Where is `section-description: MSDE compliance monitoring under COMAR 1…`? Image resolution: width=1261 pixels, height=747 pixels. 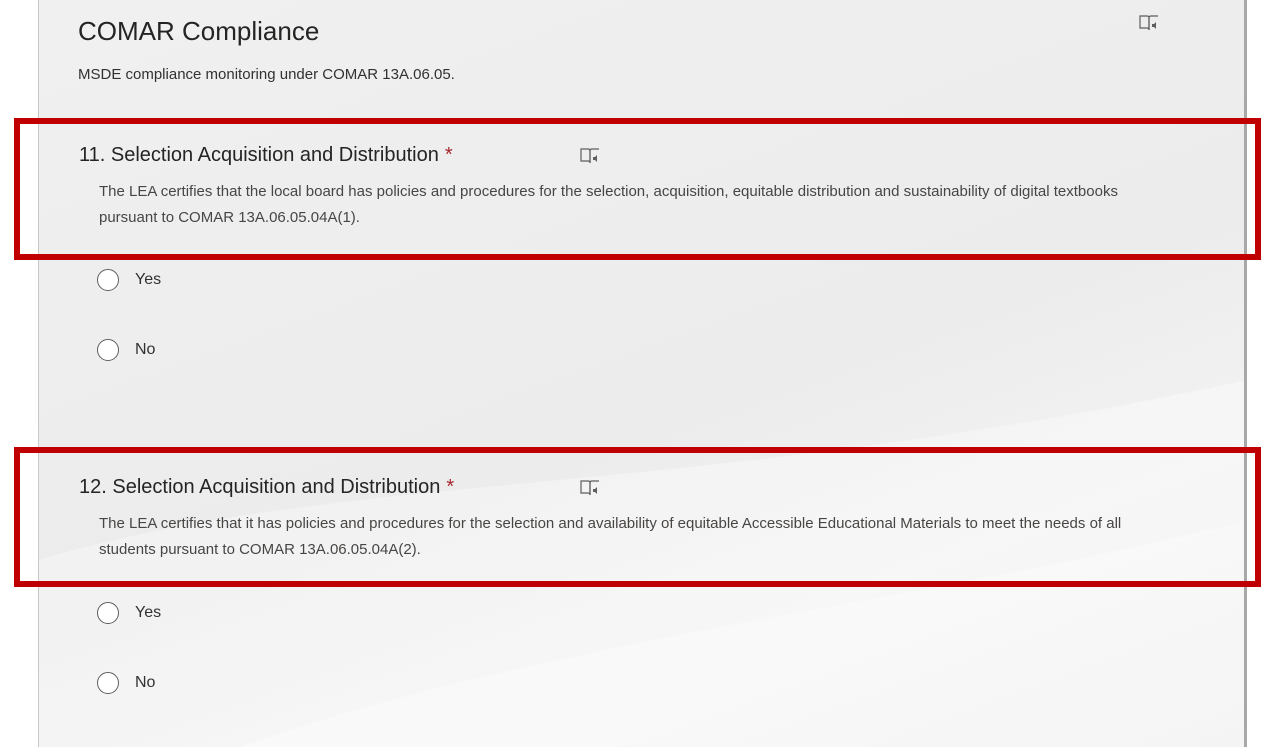
section-description: MSDE compliance monitoring under COMAR 1… is located at coordinates (266, 74).